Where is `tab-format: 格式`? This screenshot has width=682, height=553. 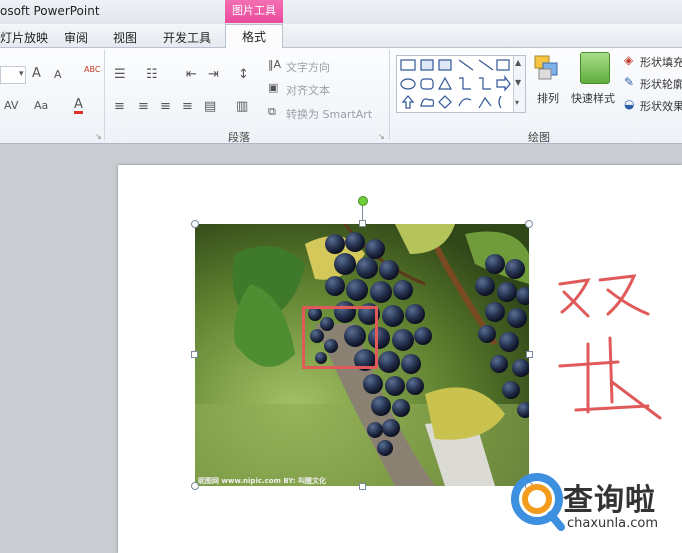
tab-format: 格式 is located at coordinates (254, 36).